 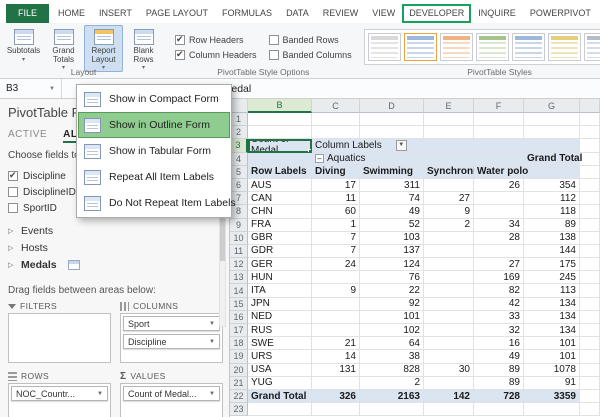 What do you see at coordinates (239, 120) in the screenshot?
I see `row-header-1: 1` at bounding box center [239, 120].